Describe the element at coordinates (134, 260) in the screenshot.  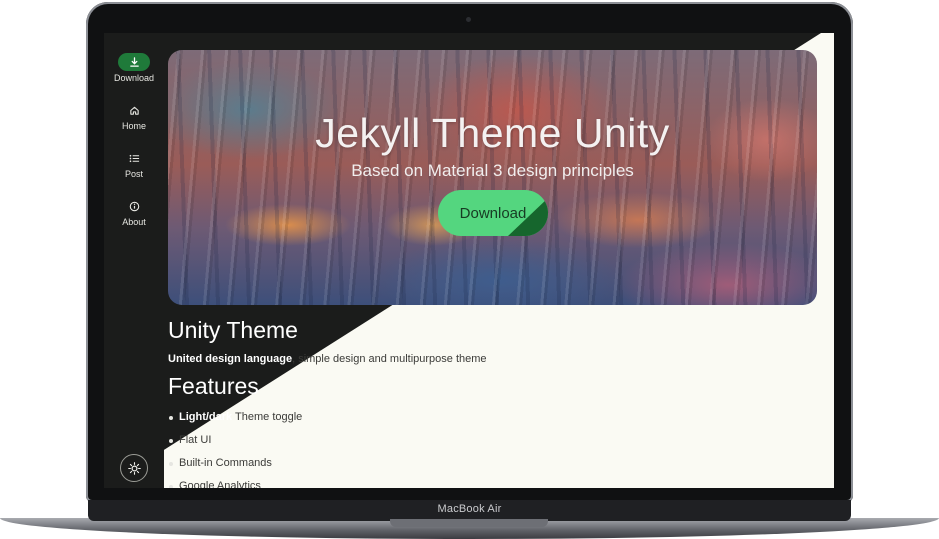
I see `navigation-rail: Download Home Post About` at that location.